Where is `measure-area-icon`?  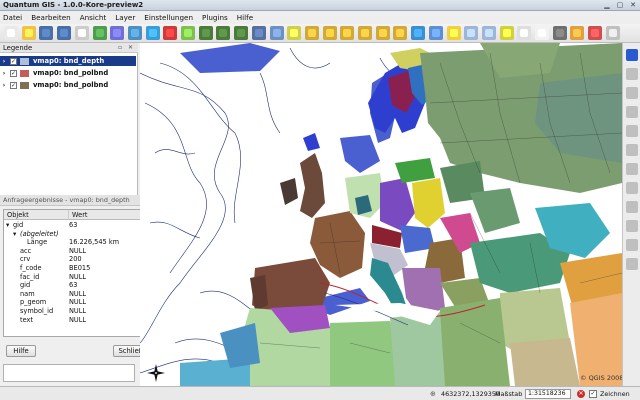 measure-area-icon is located at coordinates (488, 33).